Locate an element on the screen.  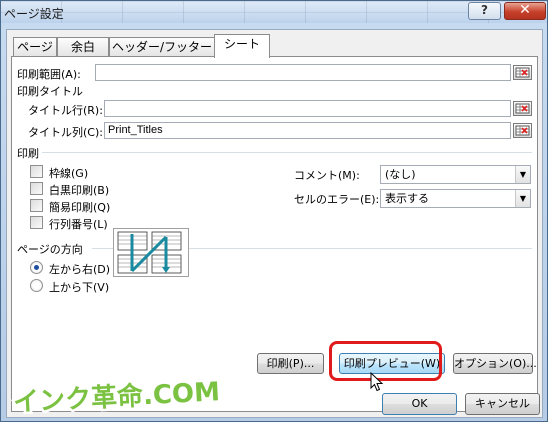
title-rows-label: タイトル行(R): is located at coordinates (65, 110).